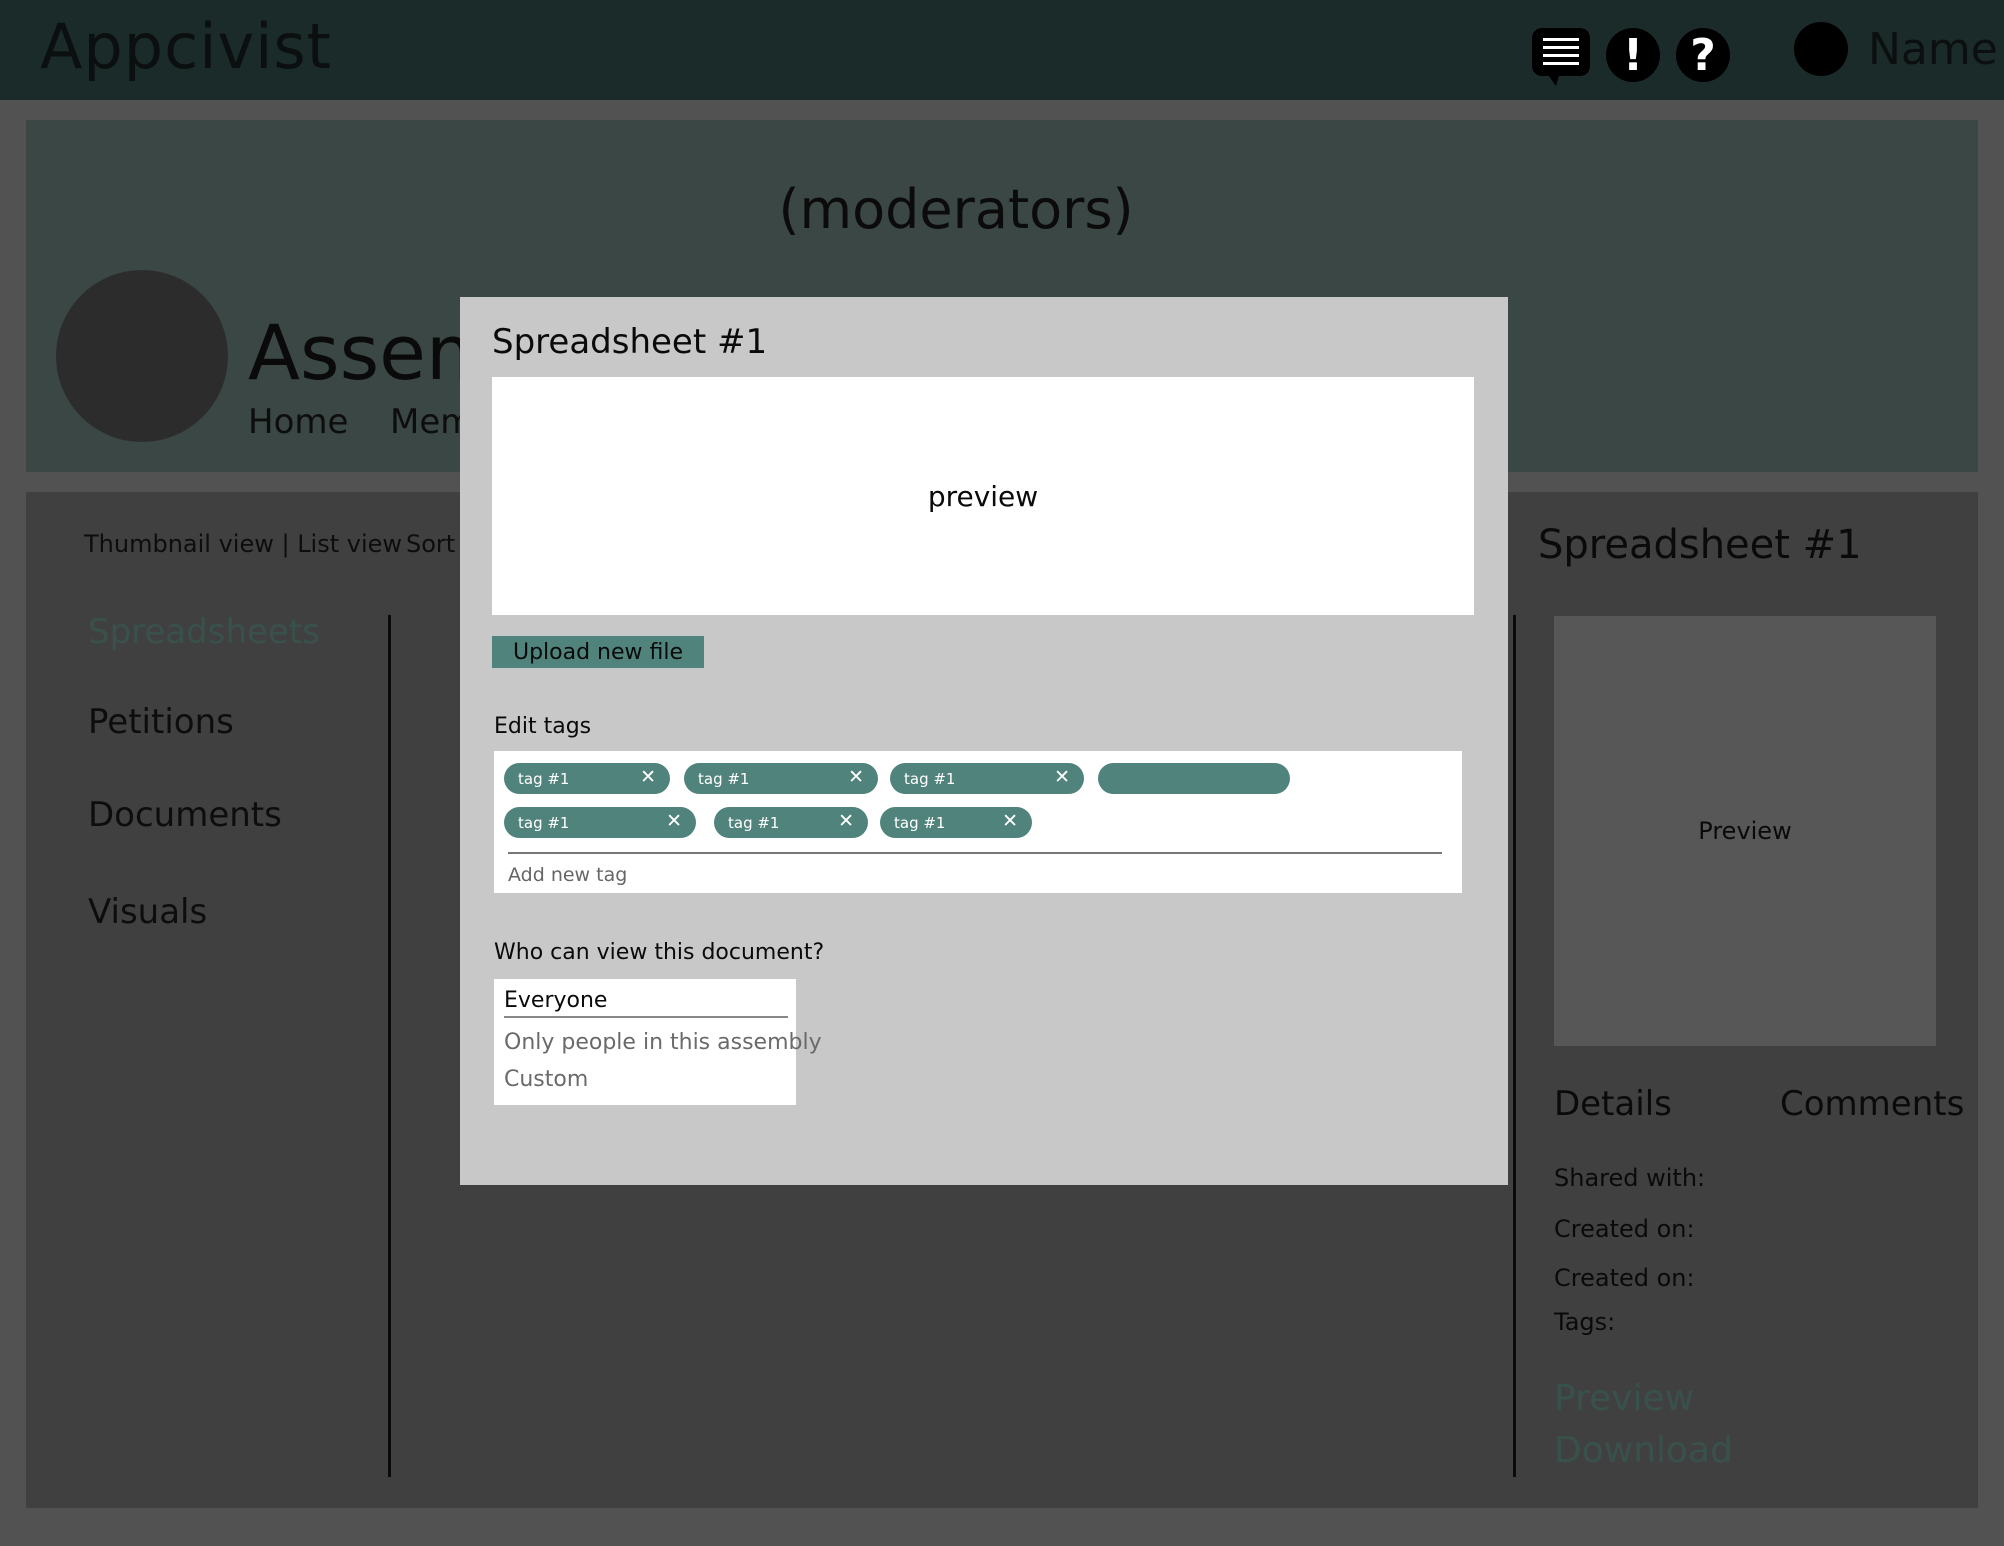  What do you see at coordinates (1585, 1322) in the screenshot?
I see `meta-tags: Tags:` at bounding box center [1585, 1322].